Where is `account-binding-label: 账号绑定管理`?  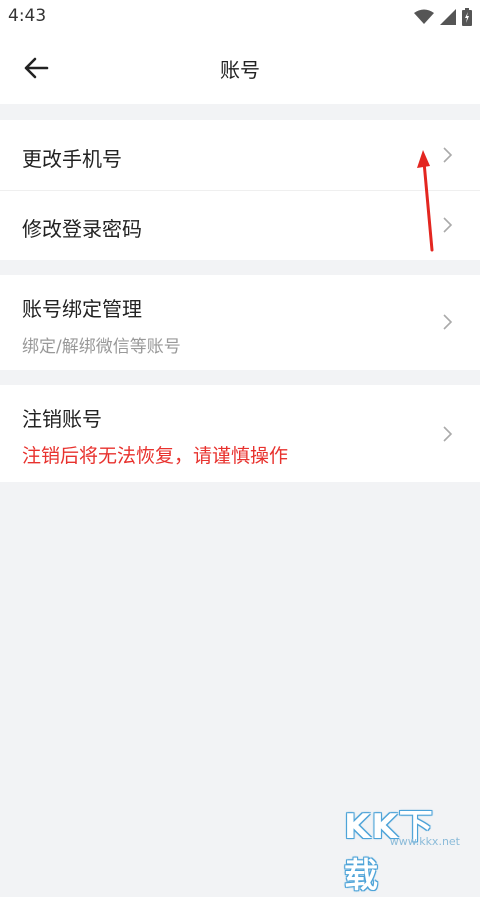
account-binding-label: 账号绑定管理 is located at coordinates (82, 309).